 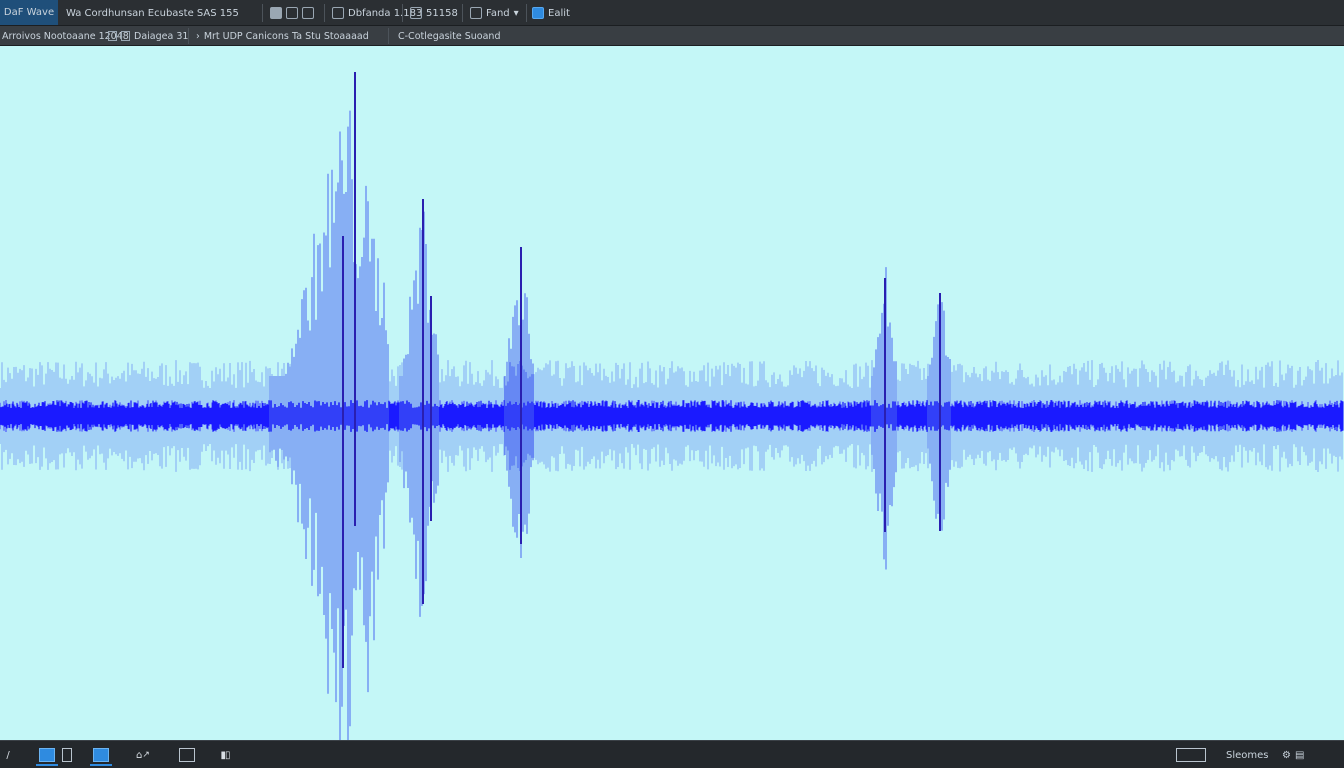 I want to click on chevron-right-icon: ›, so click(x=198, y=36).